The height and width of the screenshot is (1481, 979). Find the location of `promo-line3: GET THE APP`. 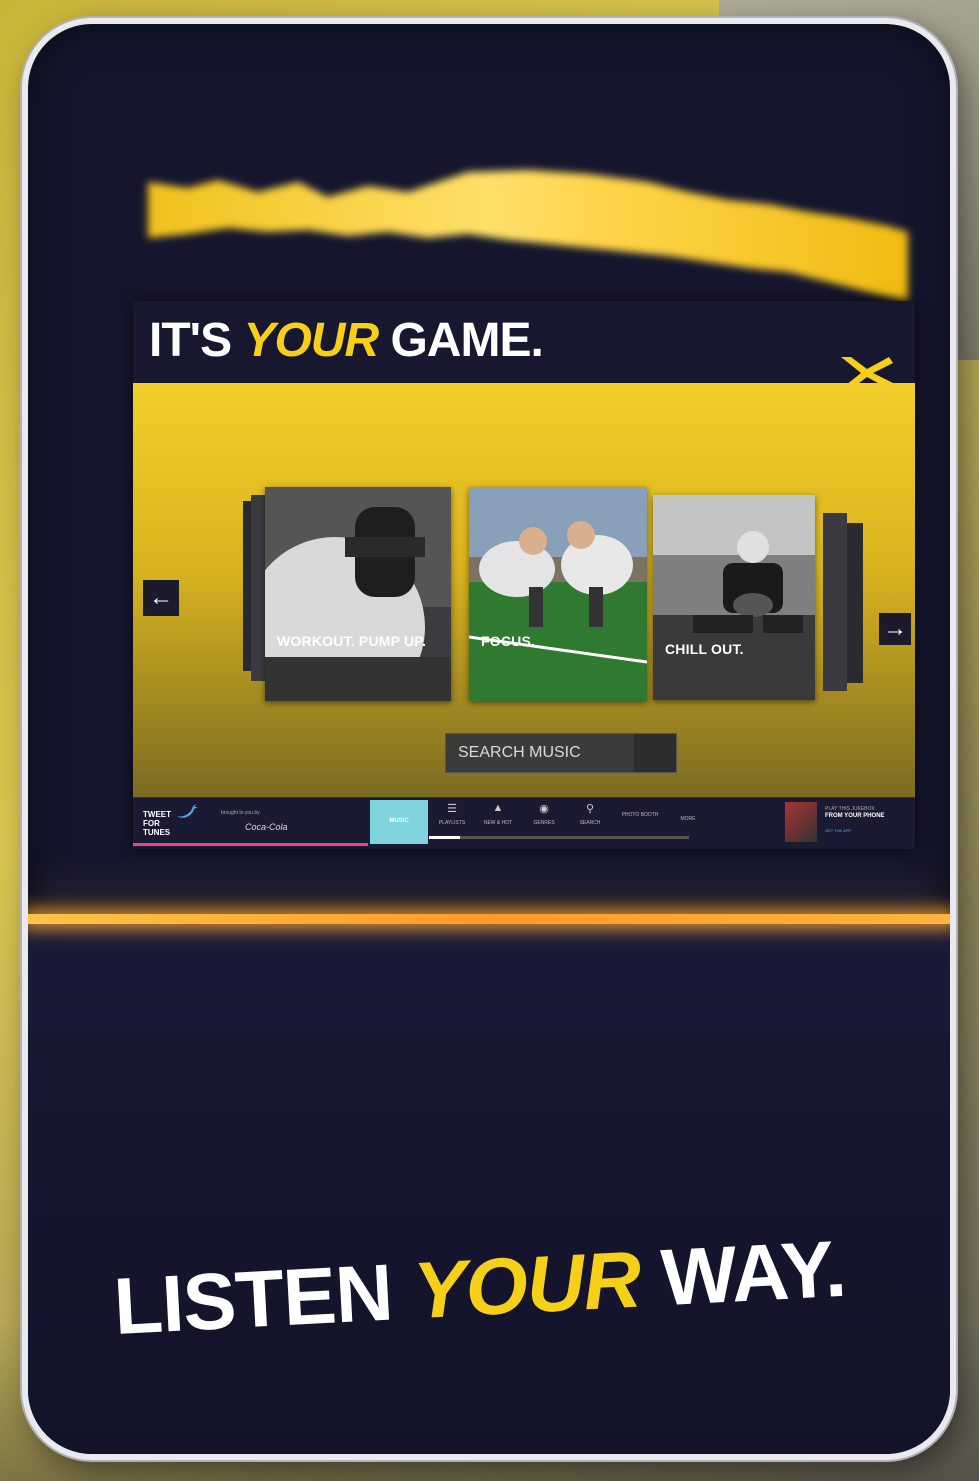

promo-line3: GET THE APP is located at coordinates (838, 830).